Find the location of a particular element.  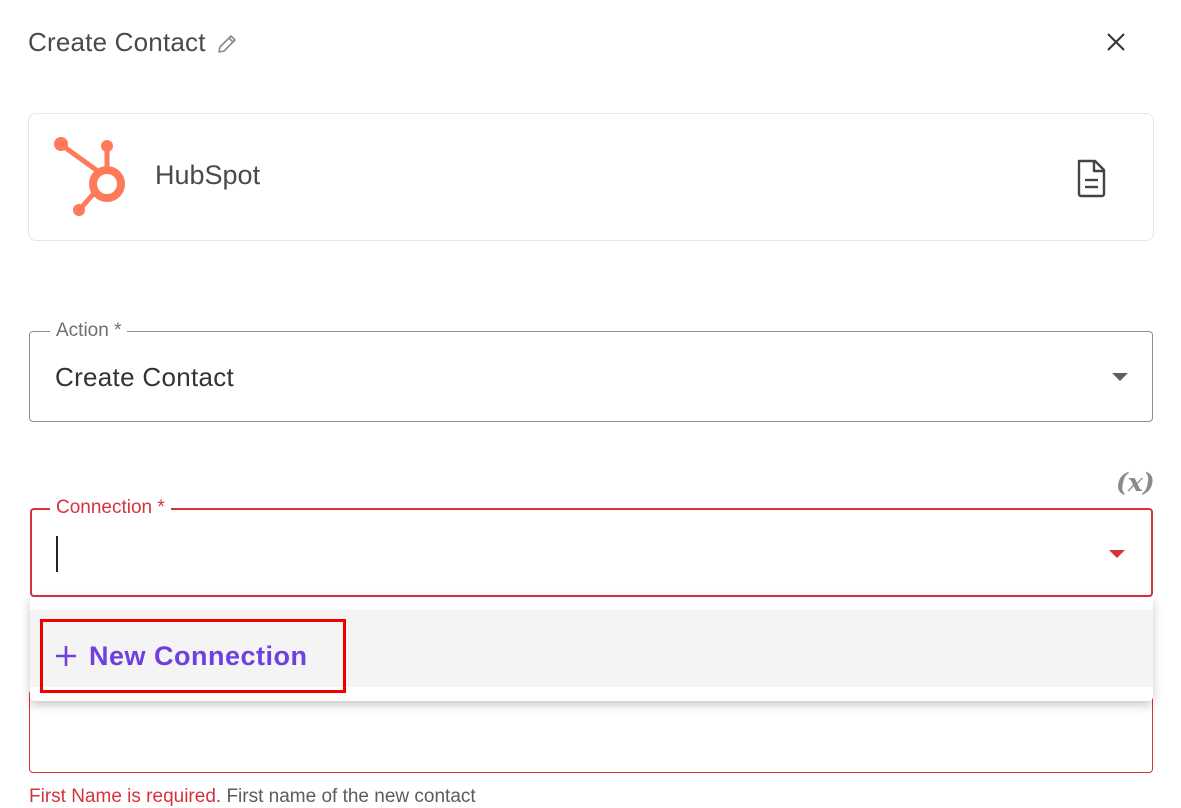

connection-select: Connection * is located at coordinates (591, 547).